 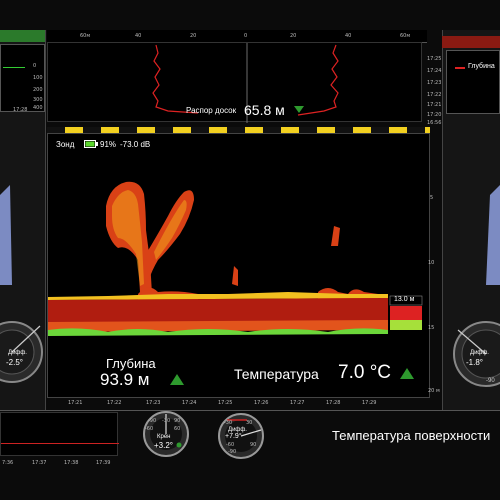 What do you see at coordinates (14, 67) in the screenshot?
I see `left-mini-green-line` at bounding box center [14, 67].